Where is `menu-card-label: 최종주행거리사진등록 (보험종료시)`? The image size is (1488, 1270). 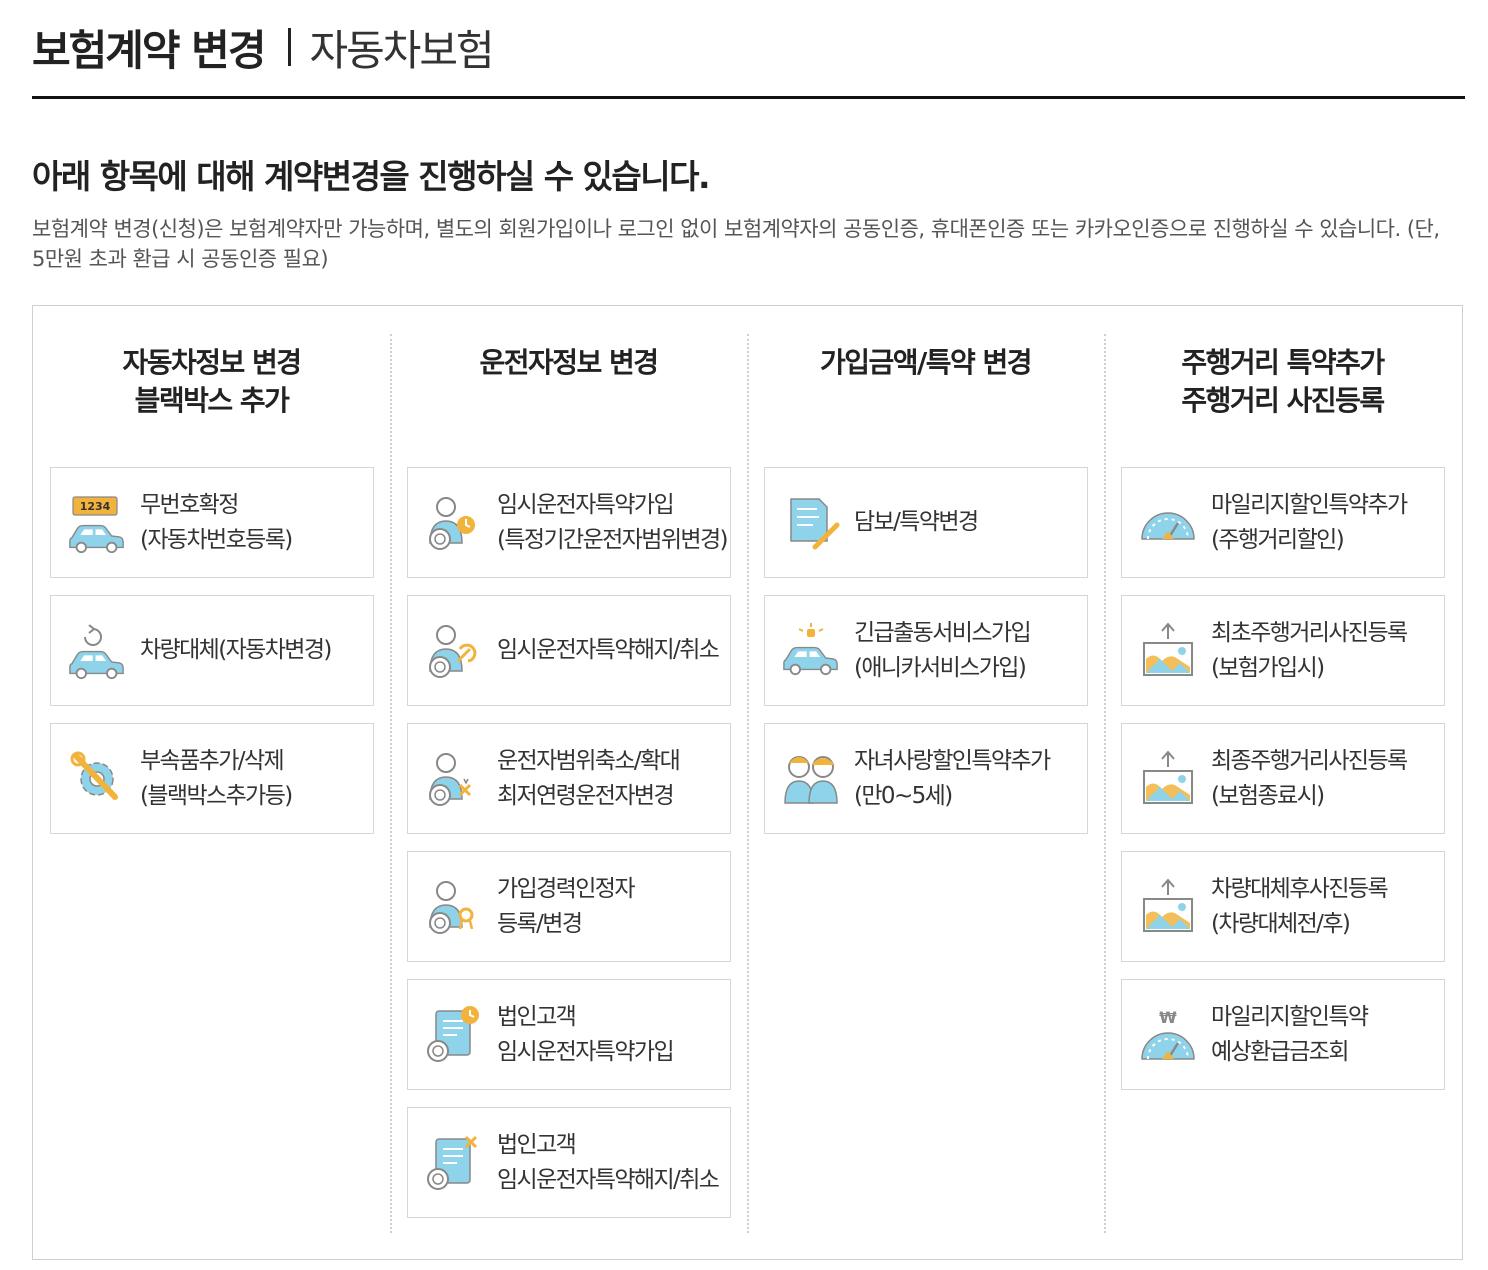 menu-card-label: 최종주행거리사진등록 (보험종료시) is located at coordinates (1309, 779).